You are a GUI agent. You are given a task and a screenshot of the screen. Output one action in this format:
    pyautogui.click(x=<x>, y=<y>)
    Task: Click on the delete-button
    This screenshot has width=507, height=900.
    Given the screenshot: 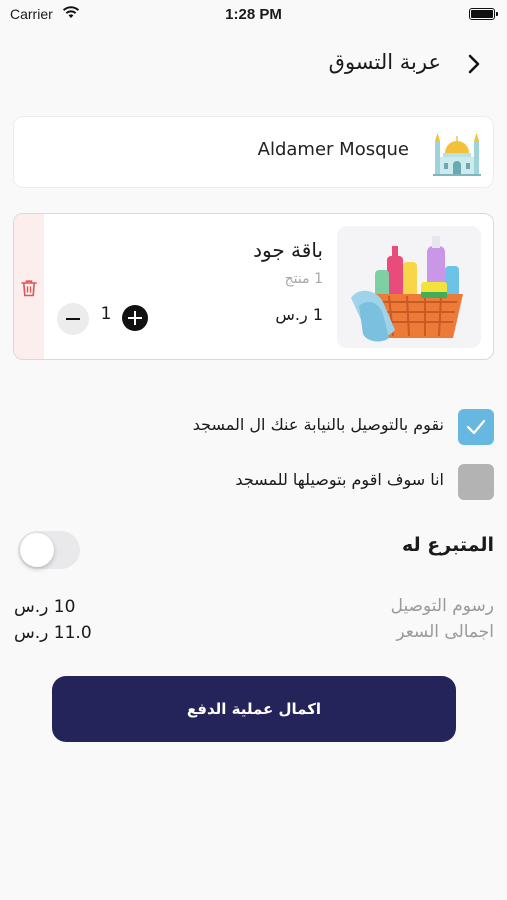 What is the action you would take?
    pyautogui.click(x=29, y=286)
    